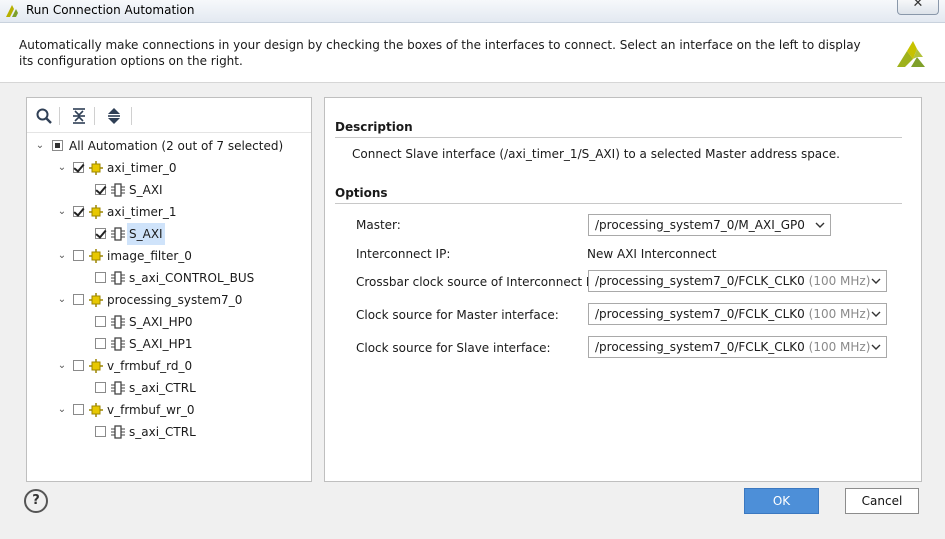 The image size is (945, 539). What do you see at coordinates (781, 501) in the screenshot?
I see `ok-button: OK` at bounding box center [781, 501].